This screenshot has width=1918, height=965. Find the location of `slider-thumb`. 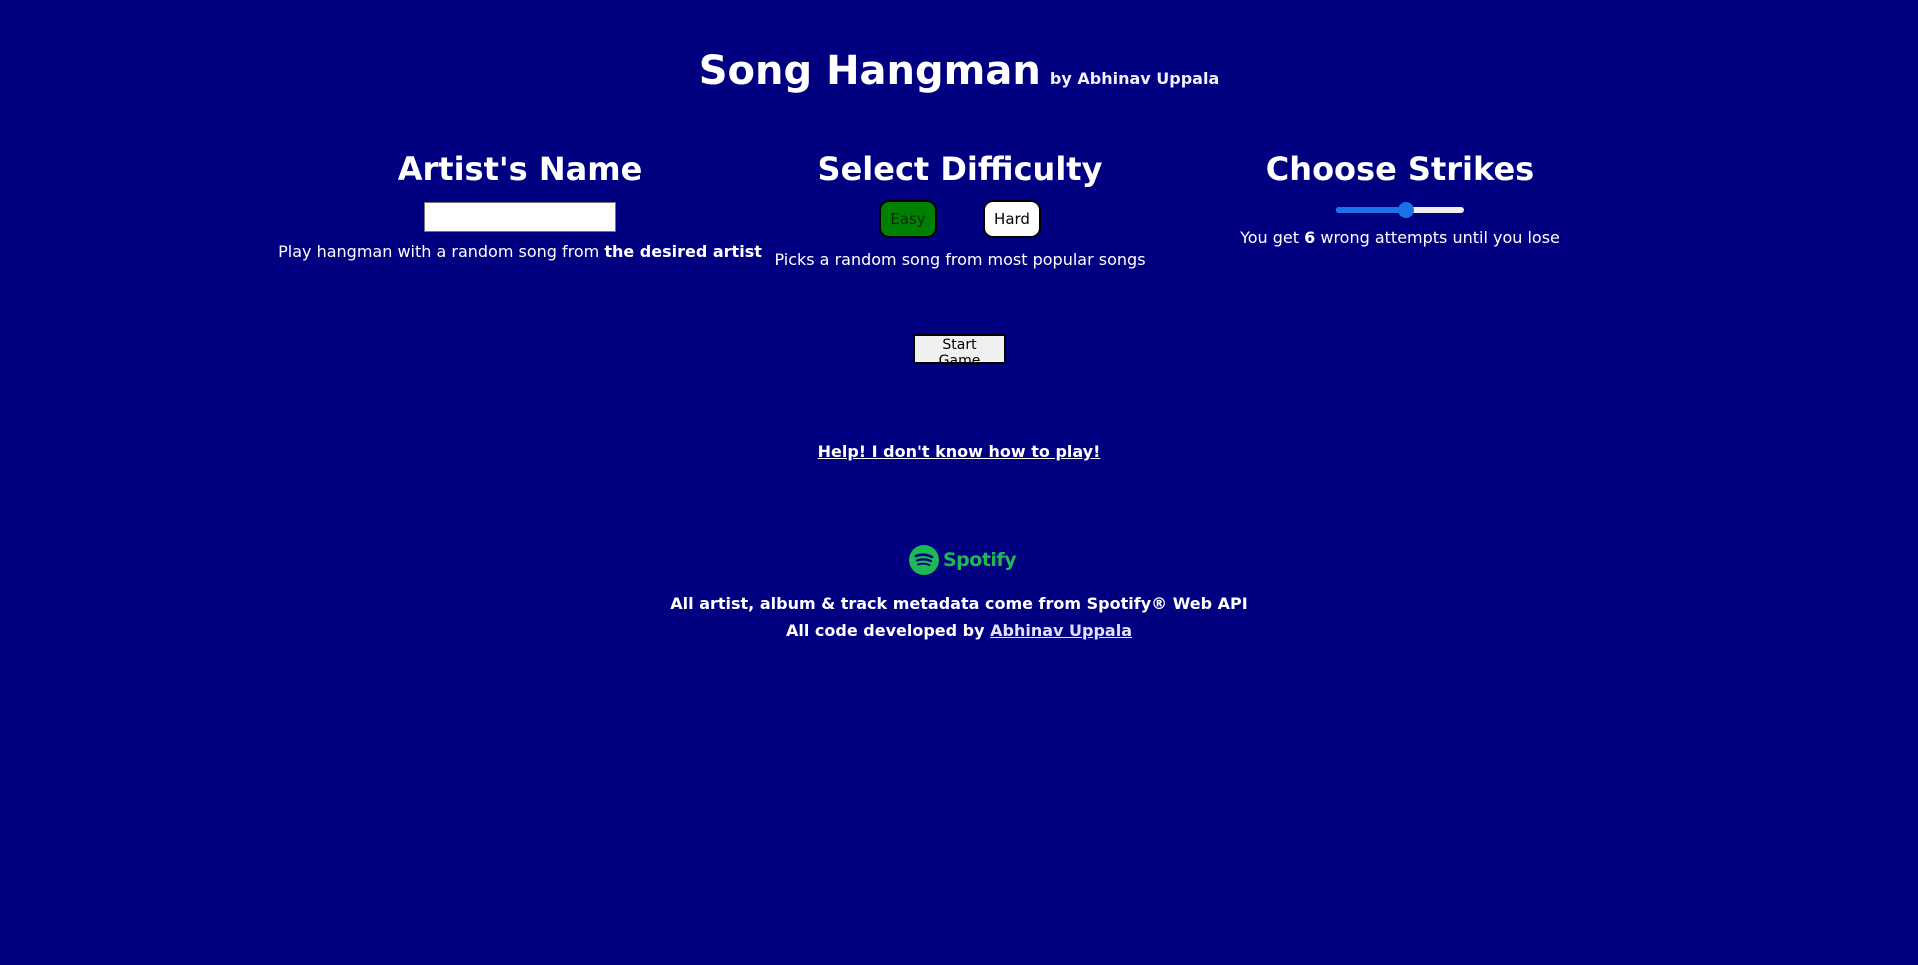

slider-thumb is located at coordinates (1406, 210).